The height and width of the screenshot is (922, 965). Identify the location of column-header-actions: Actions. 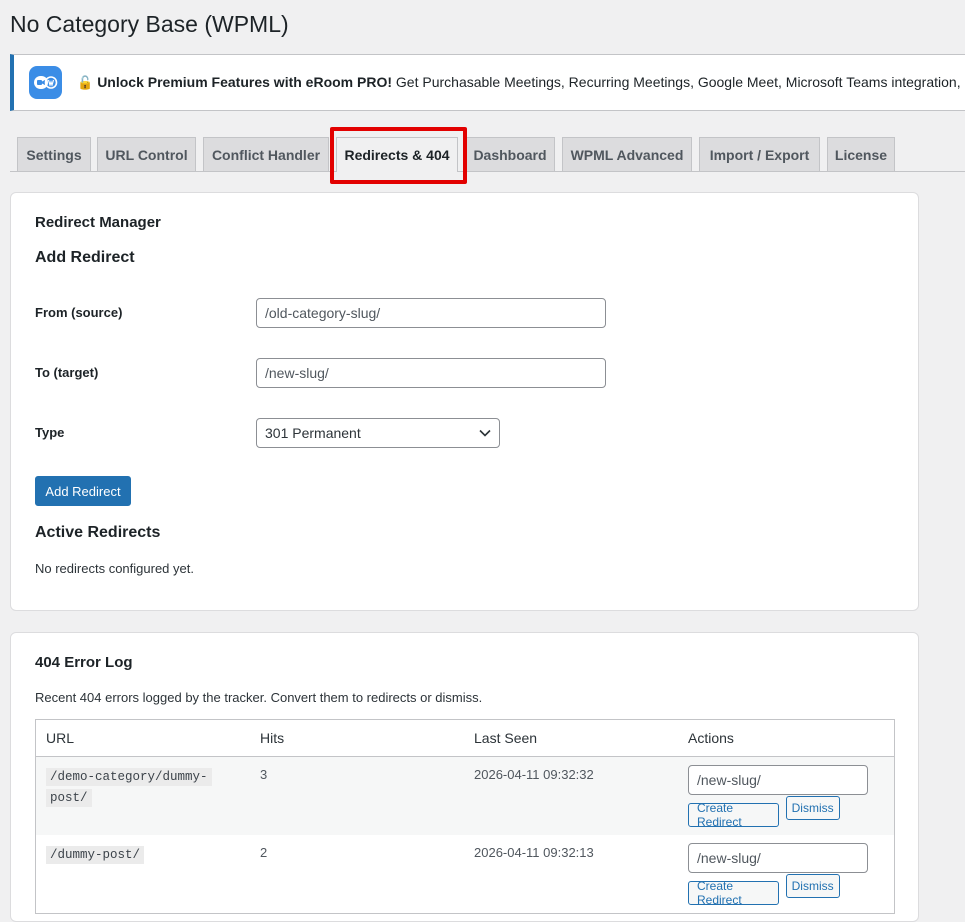
(786, 738).